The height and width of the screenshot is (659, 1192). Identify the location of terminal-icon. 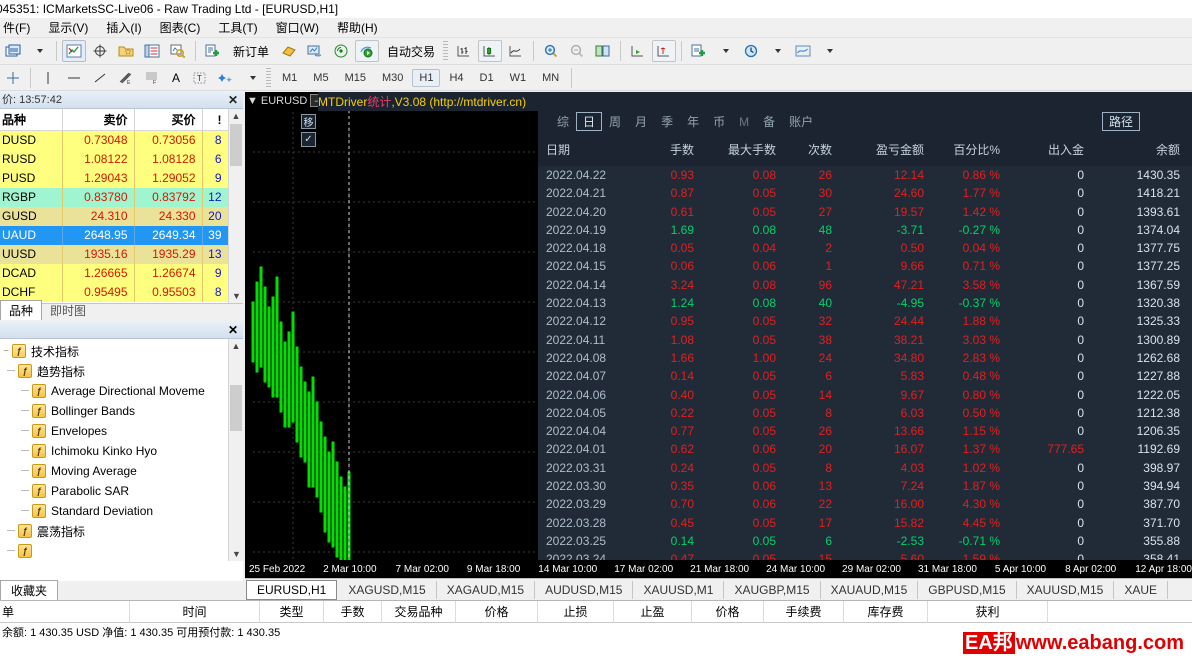
(152, 51).